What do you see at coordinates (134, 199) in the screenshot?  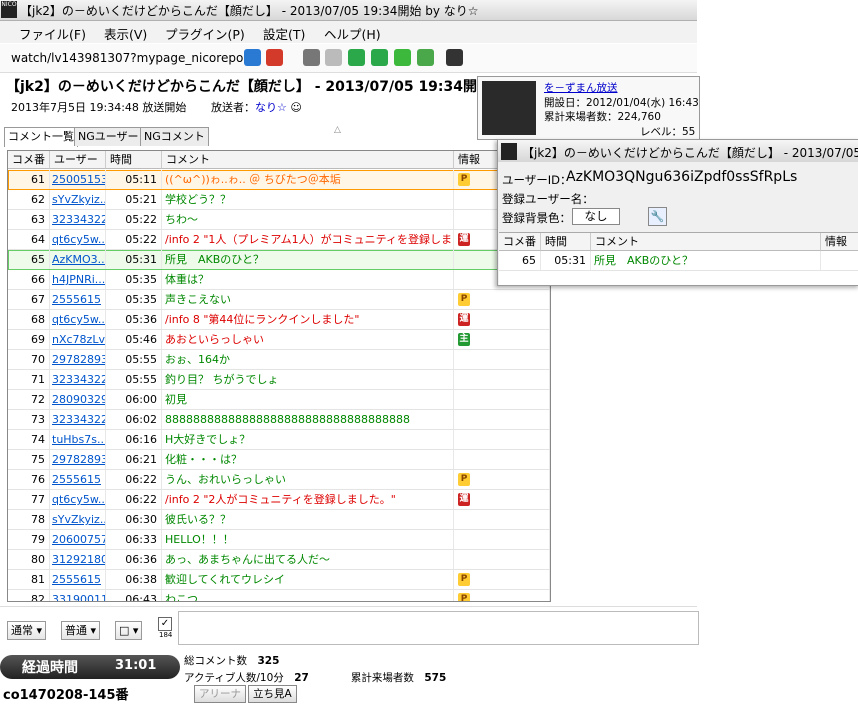 I see `comment-time: 05:21` at bounding box center [134, 199].